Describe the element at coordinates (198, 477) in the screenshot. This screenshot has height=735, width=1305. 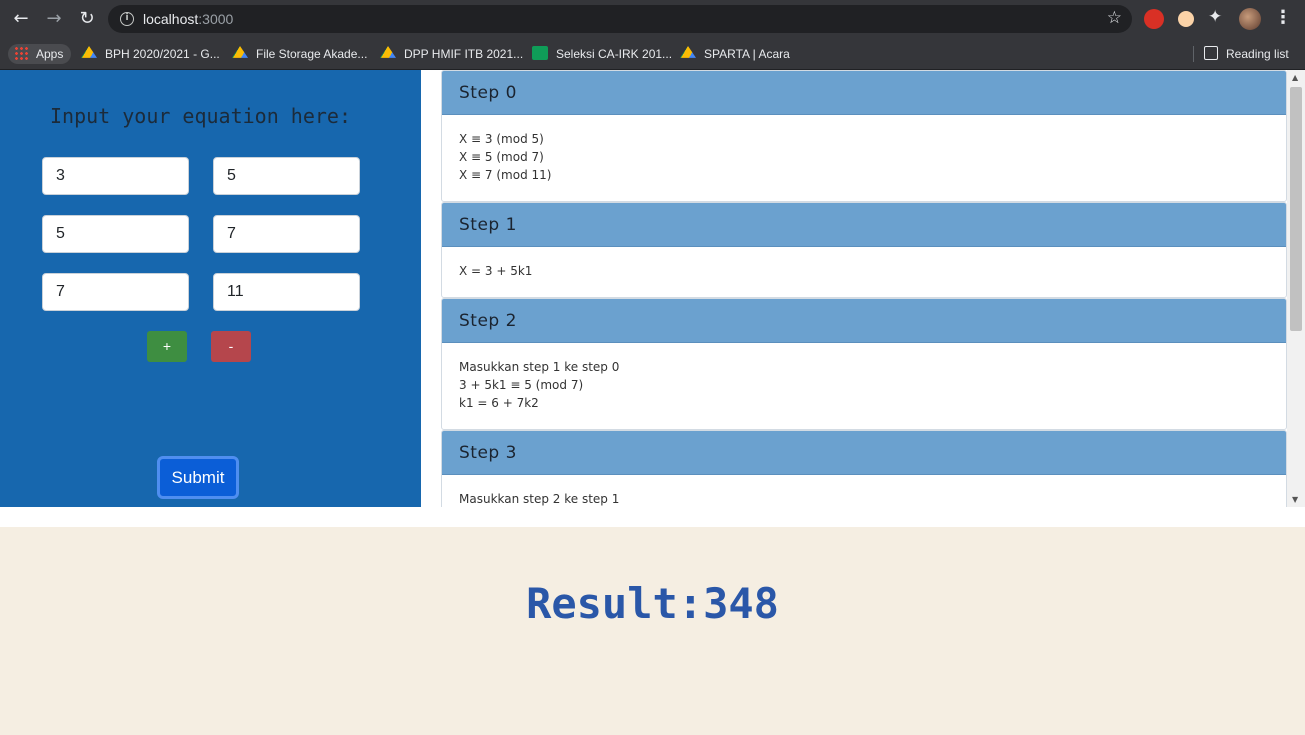
I see `submit-button: Submit` at that location.